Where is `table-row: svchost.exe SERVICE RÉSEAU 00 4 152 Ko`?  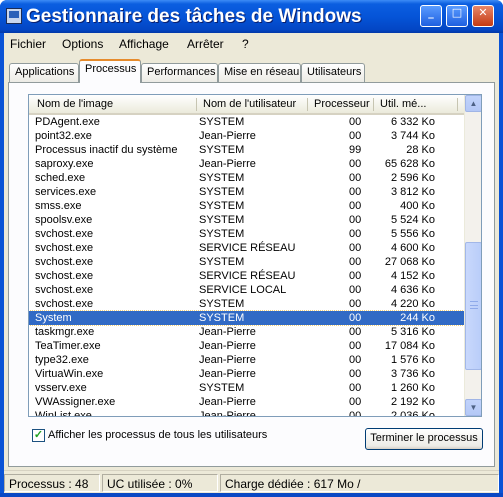
table-row: svchost.exe SERVICE RÉSEAU 00 4 152 Ko is located at coordinates (246, 276).